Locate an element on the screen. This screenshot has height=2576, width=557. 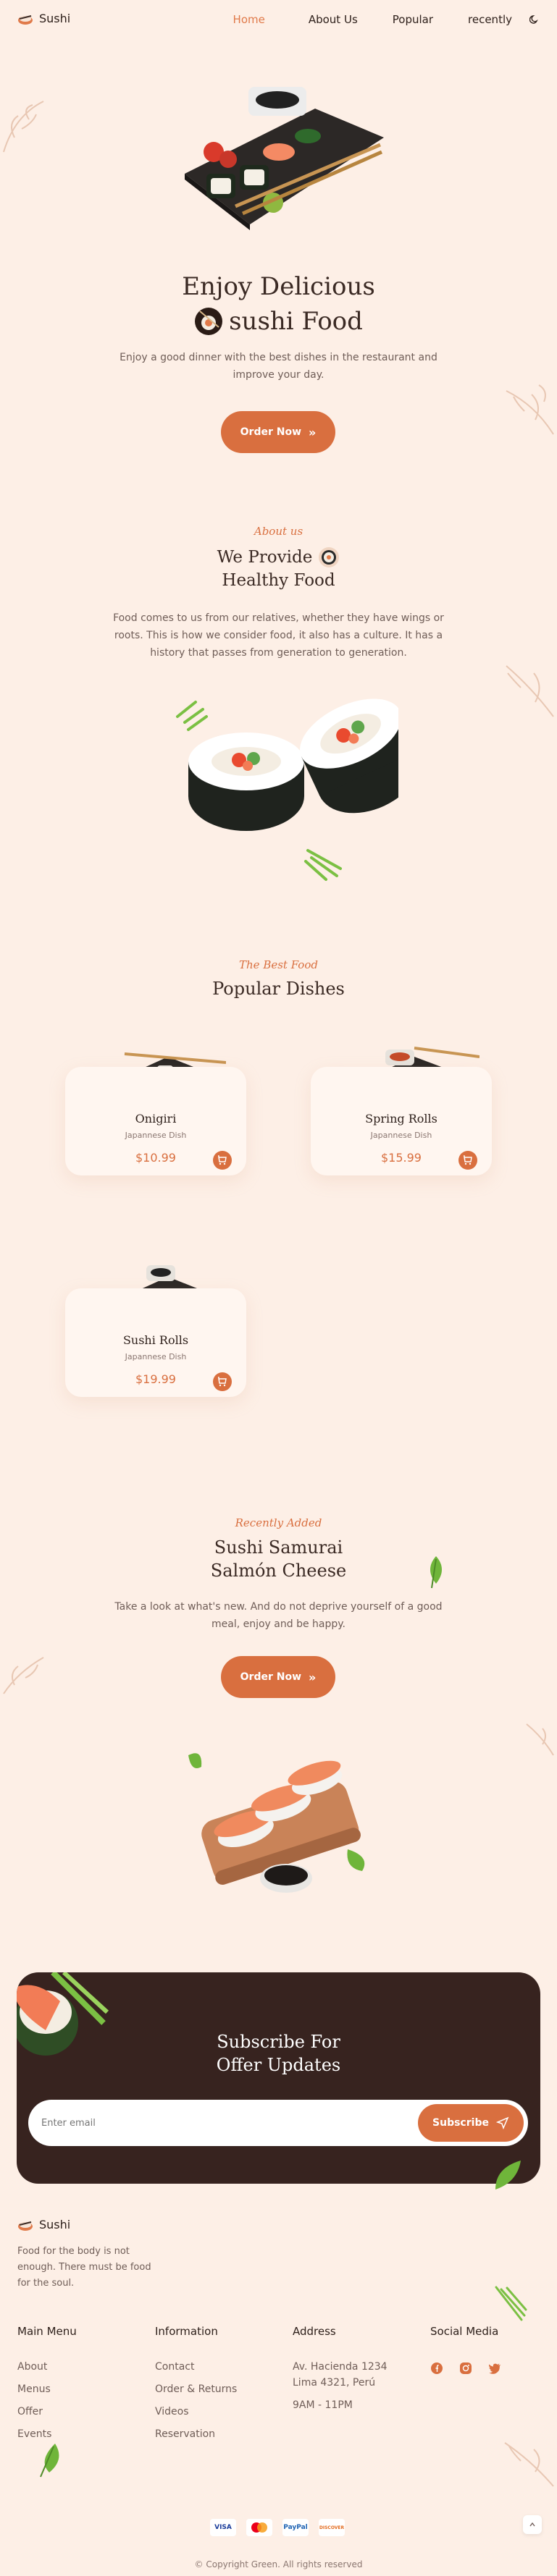
hero-order-now-button: Order Now » is located at coordinates (278, 432).